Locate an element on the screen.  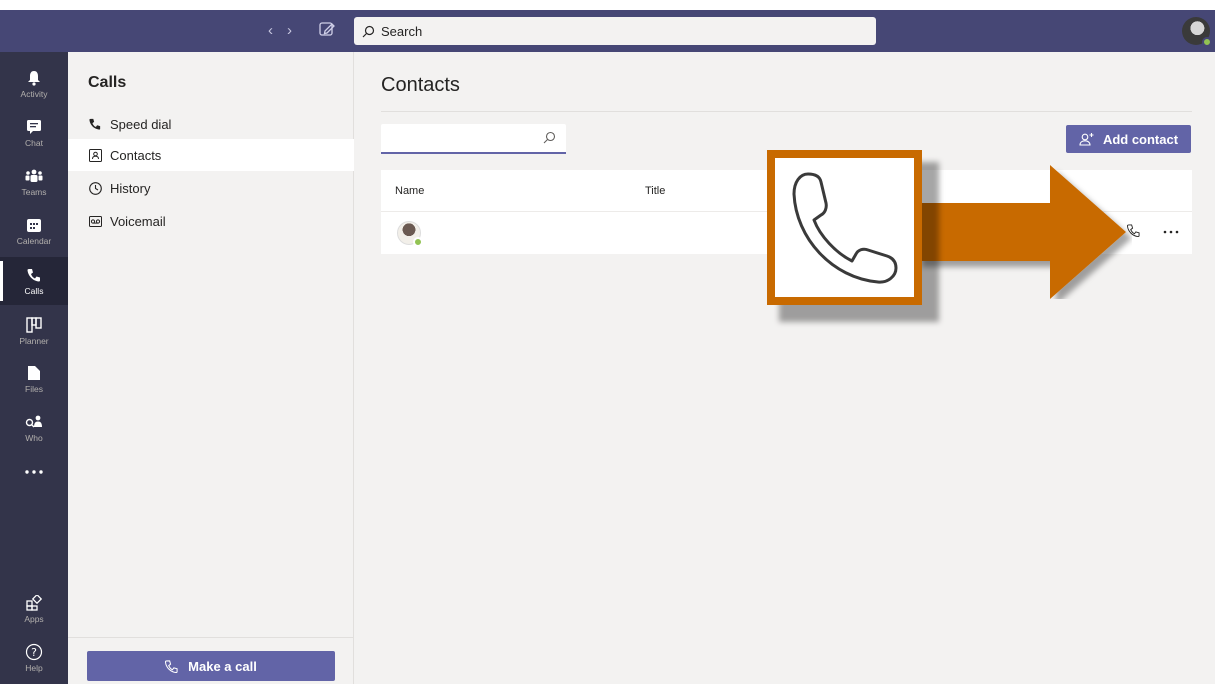
nav-item-voicemail: Voicemail is located at coordinates (211, 221).